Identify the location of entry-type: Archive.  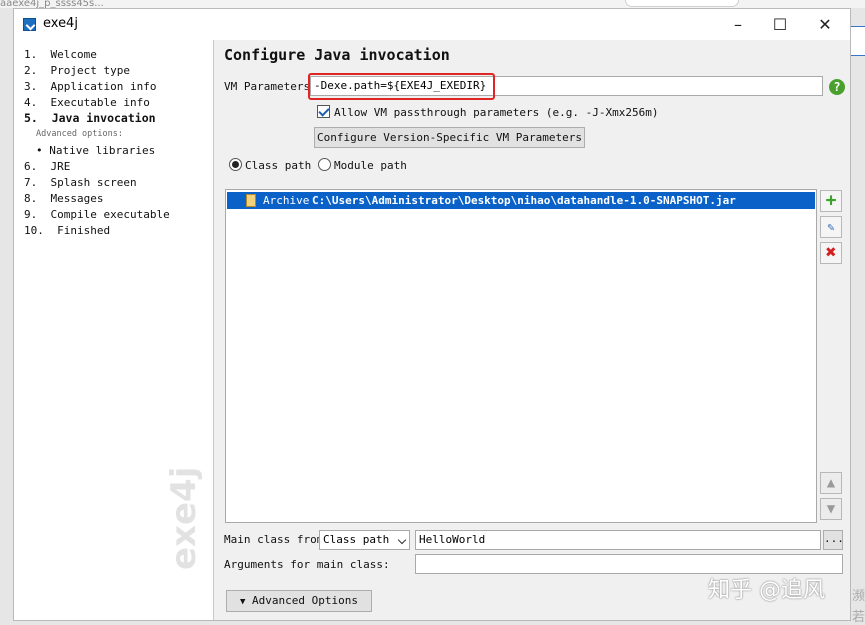
(286, 200).